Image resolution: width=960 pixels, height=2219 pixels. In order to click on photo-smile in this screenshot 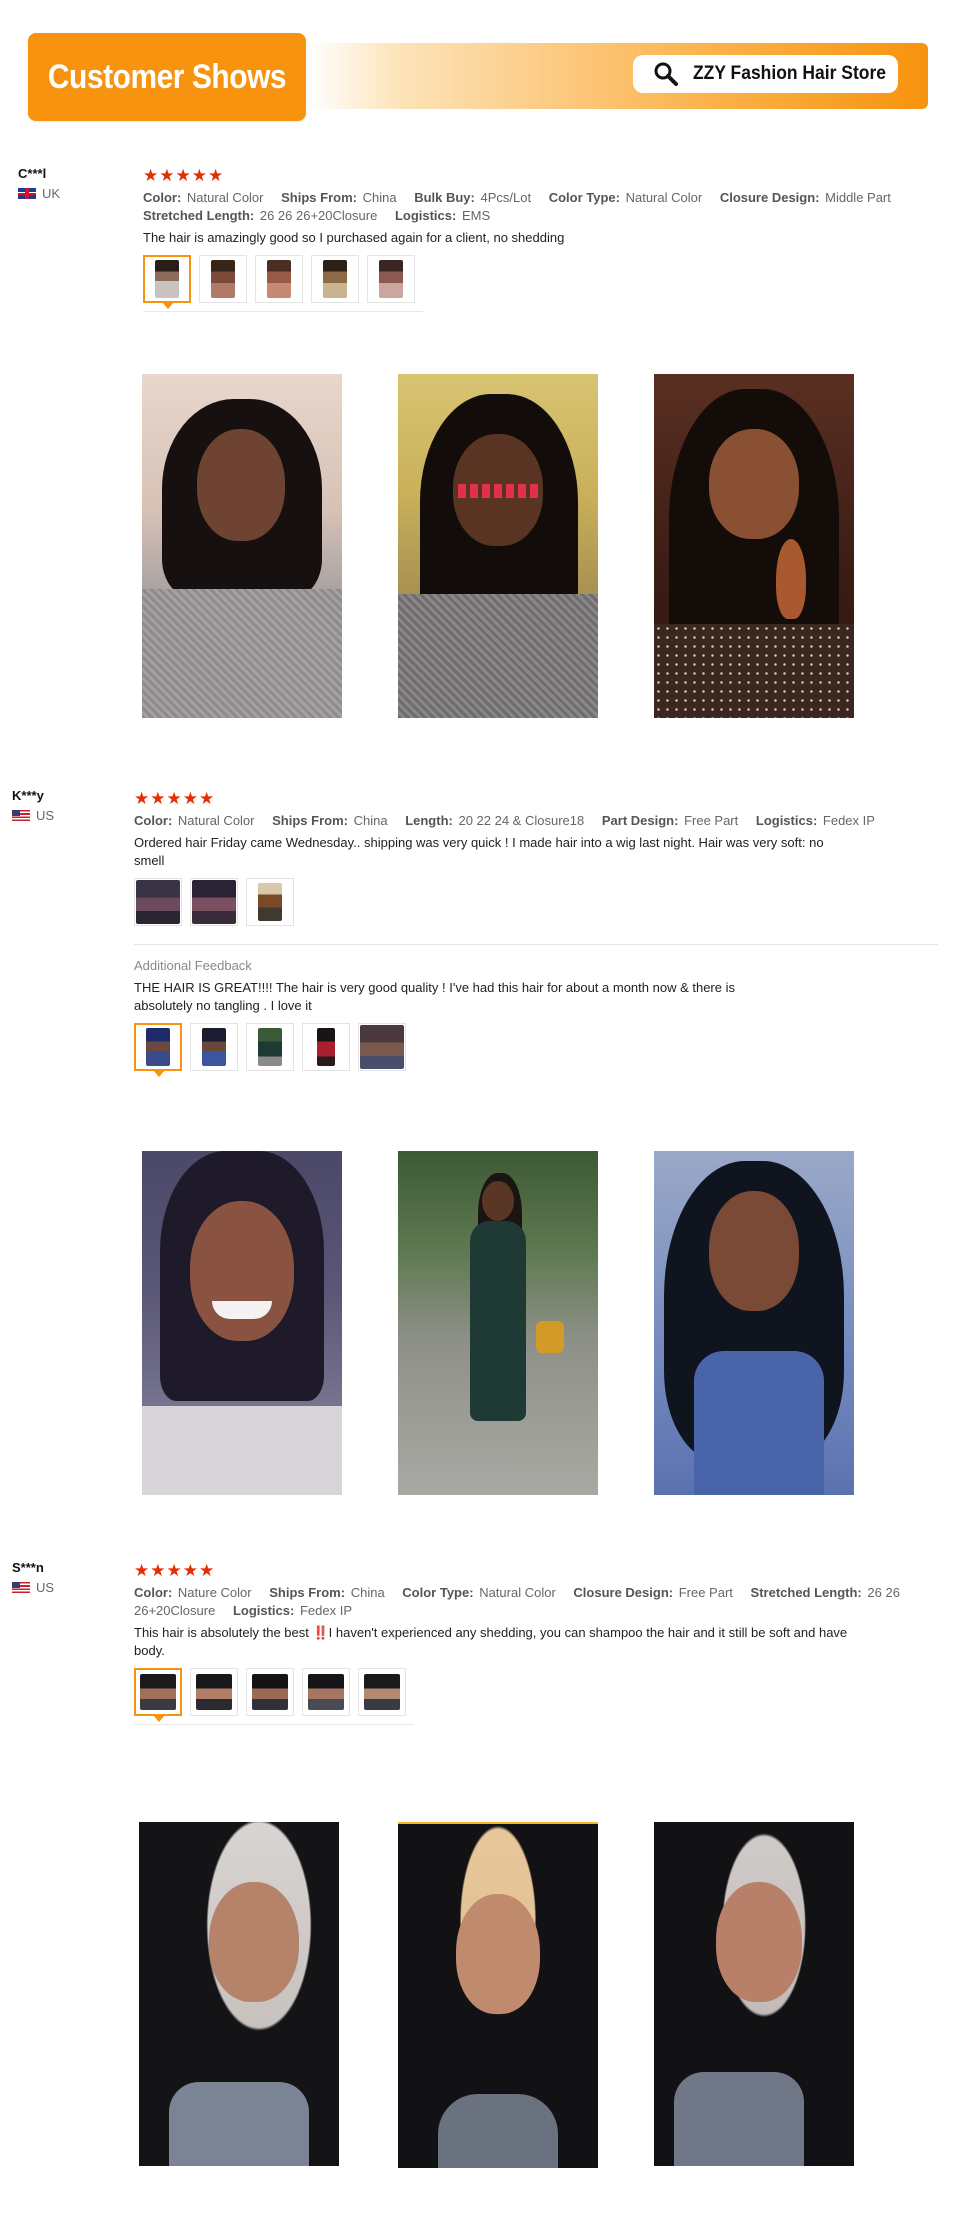, I will do `click(242, 1310)`.